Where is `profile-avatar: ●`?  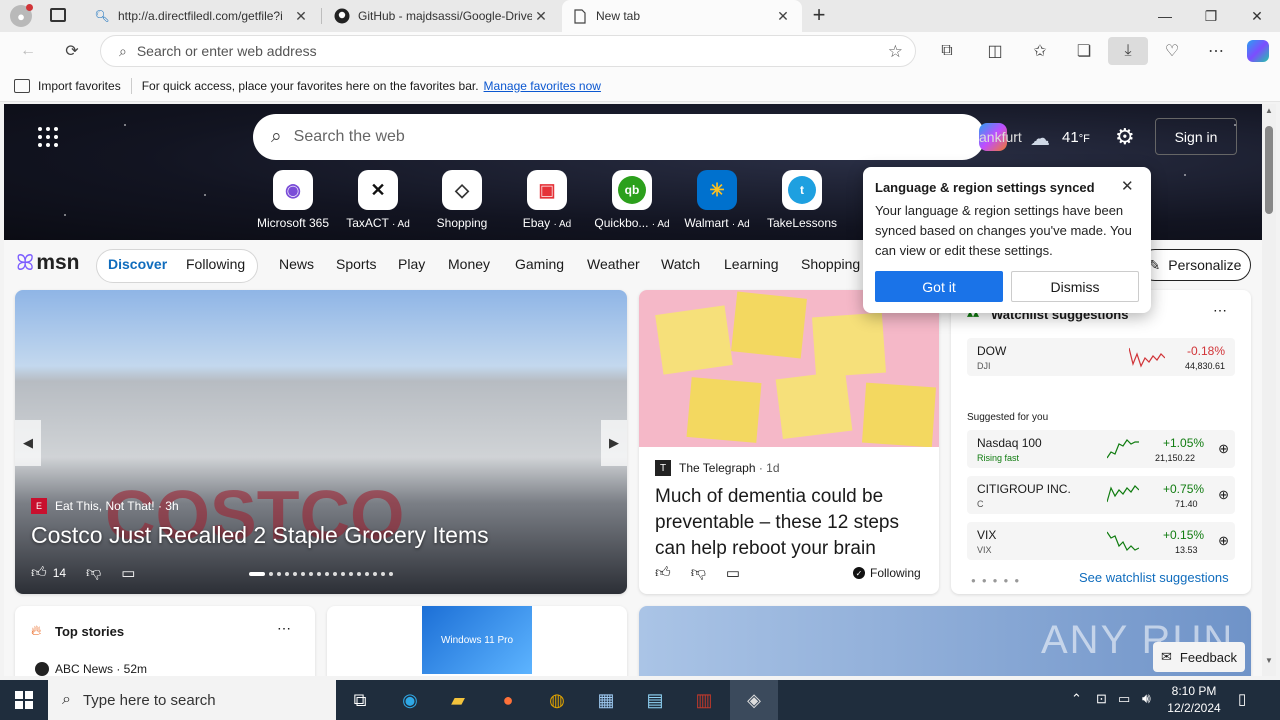 profile-avatar: ● is located at coordinates (21, 15).